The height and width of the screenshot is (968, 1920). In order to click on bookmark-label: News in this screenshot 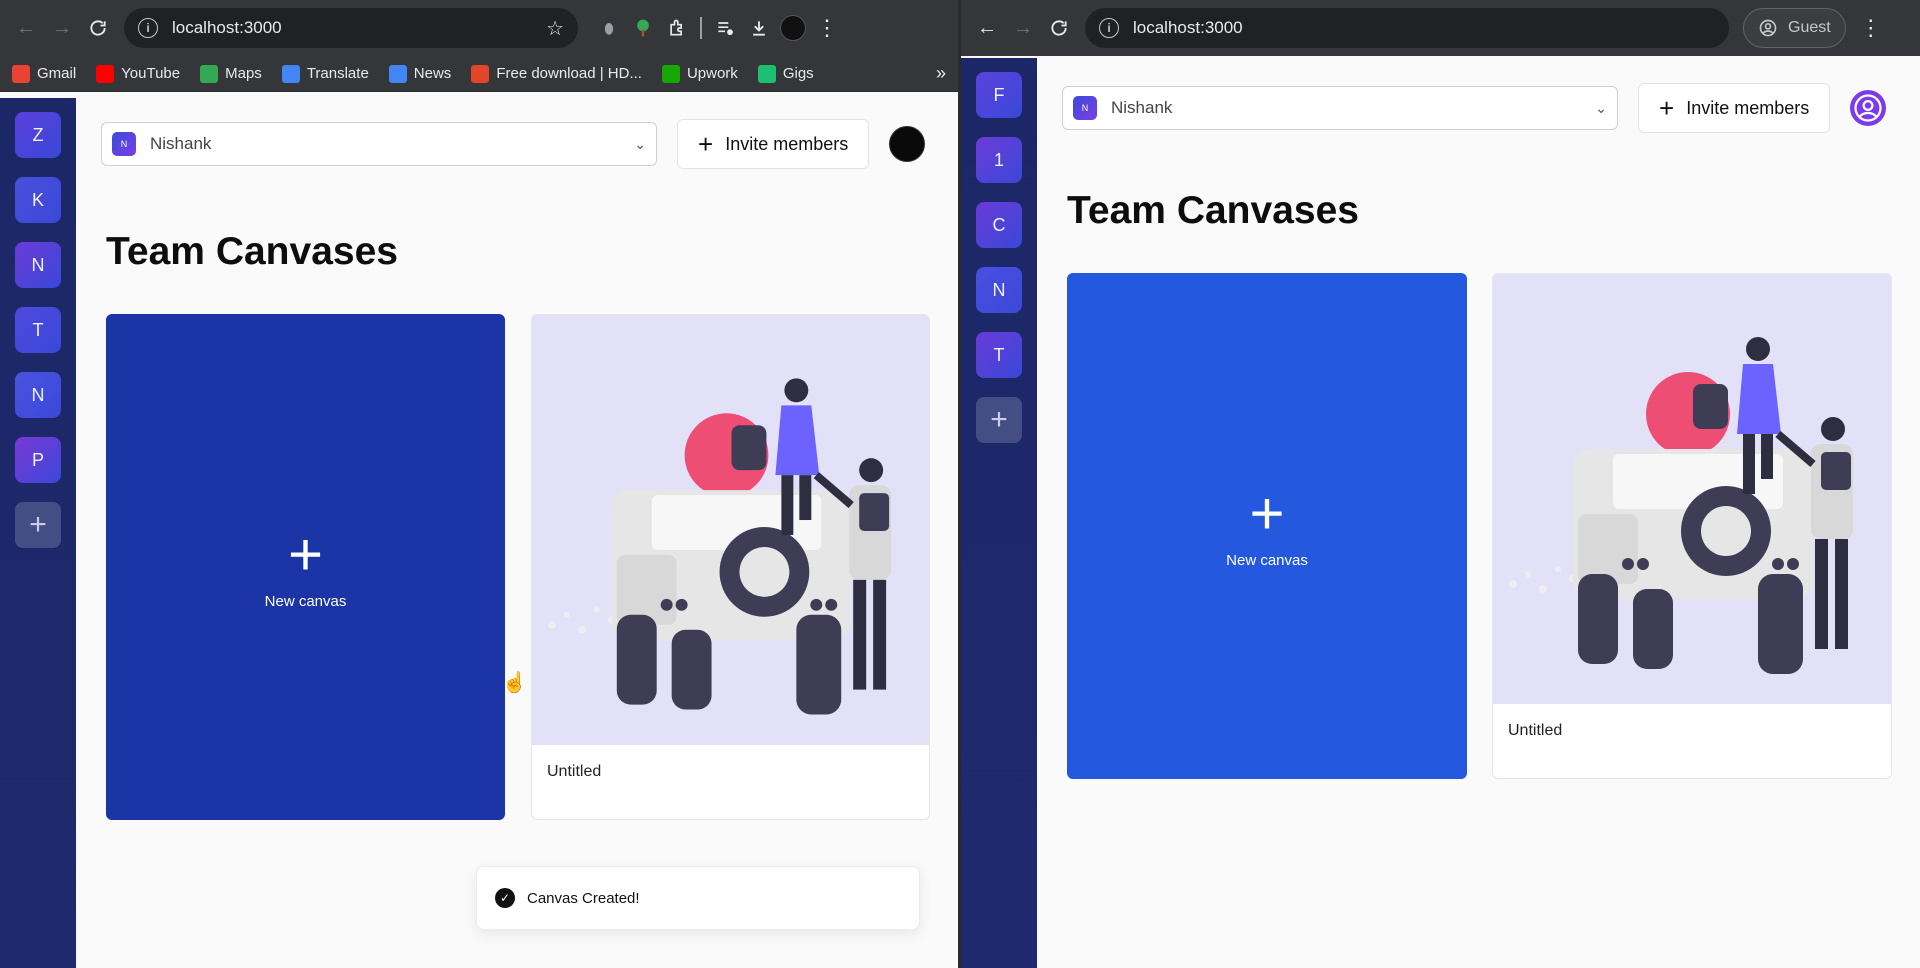, I will do `click(432, 73)`.